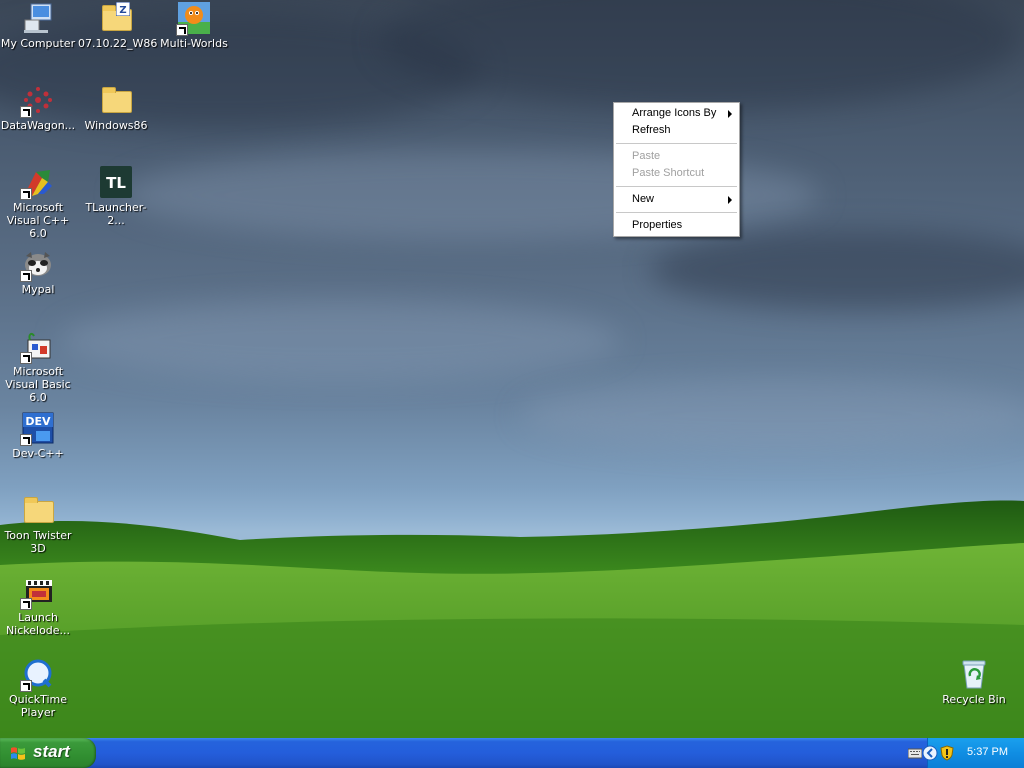  I want to click on desktop-icon-windows86: Windows86, so click(116, 108).